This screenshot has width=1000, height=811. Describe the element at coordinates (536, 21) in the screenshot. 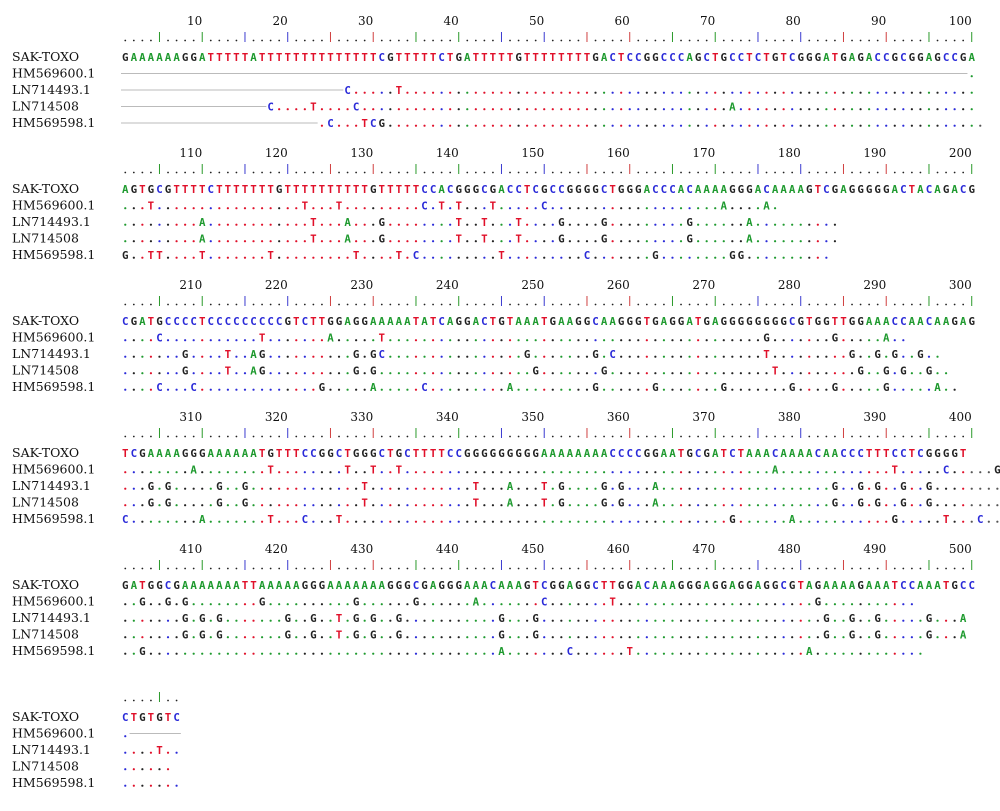

I see `ruler-position-number: 50` at that location.